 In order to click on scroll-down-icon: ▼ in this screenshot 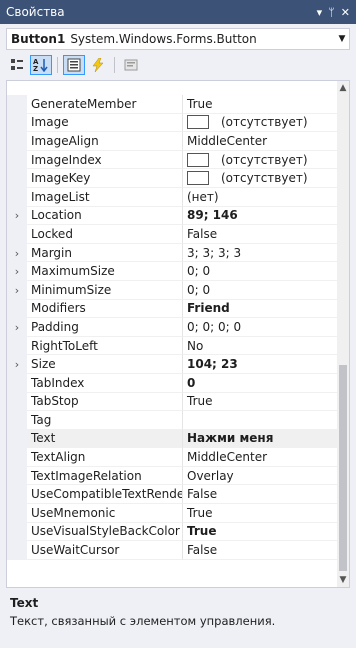, I will do `click(343, 580)`.